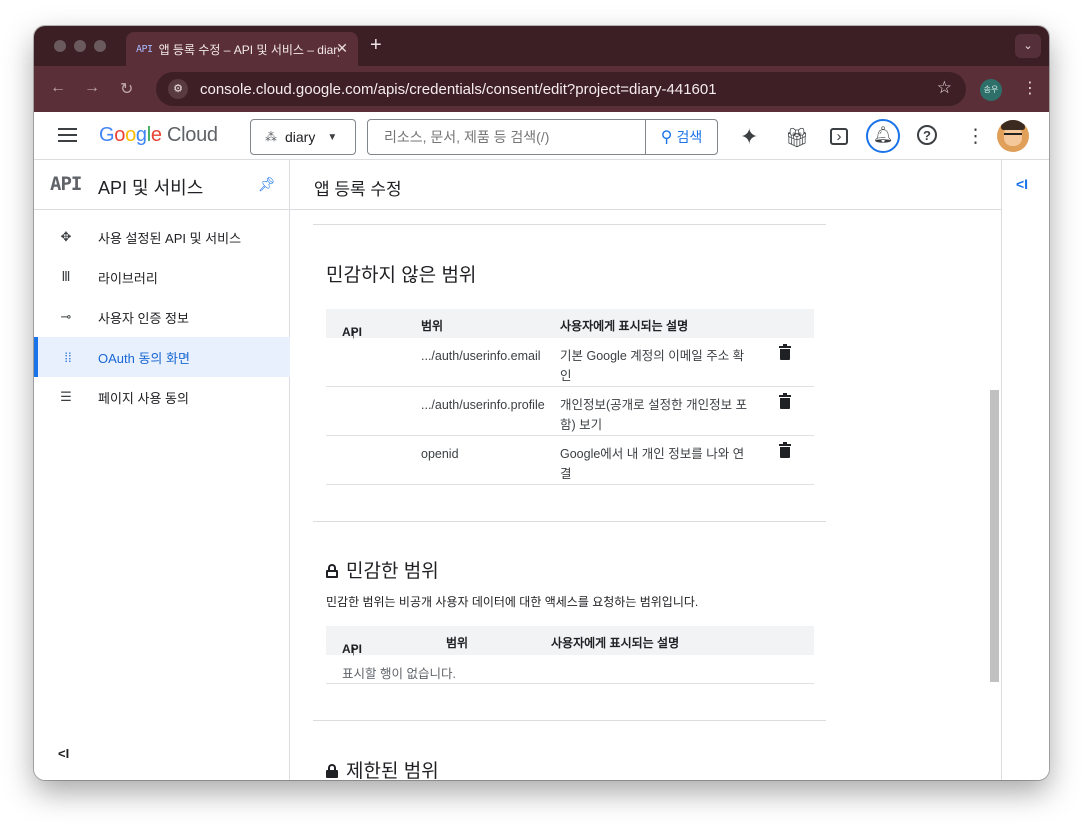 This screenshot has width=1083, height=822. I want to click on sidebar-header: API API 및 서비스 📌︎, so click(162, 185).